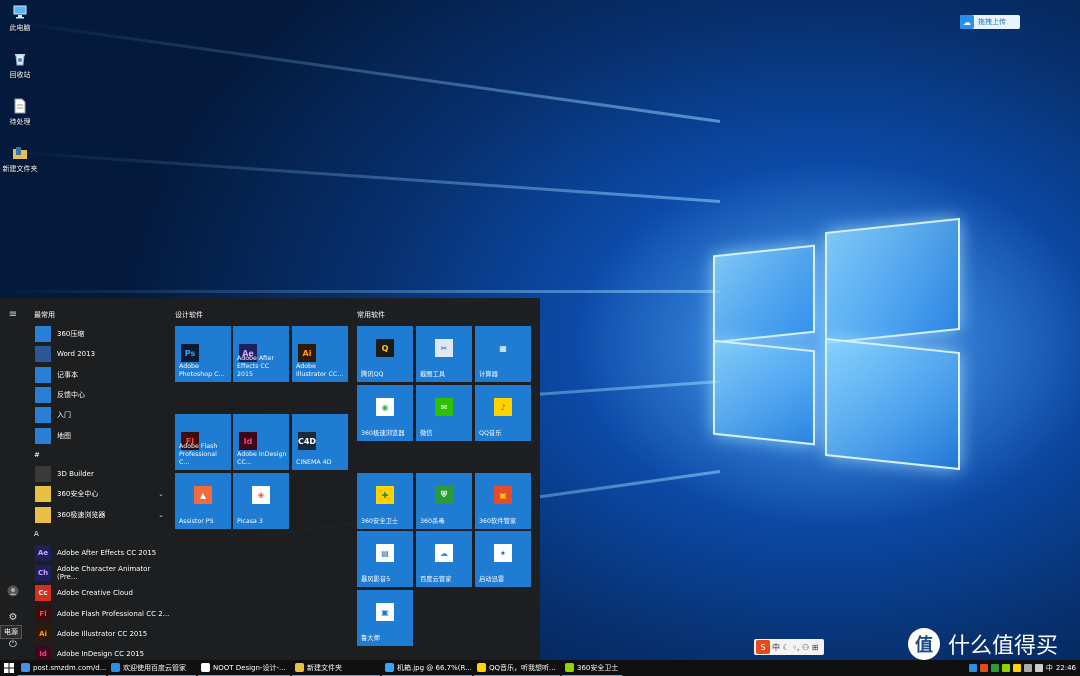 Image resolution: width=1080 pixels, height=676 pixels. What do you see at coordinates (983, 668) in the screenshot?
I see `tray-sogou-icon` at bounding box center [983, 668].